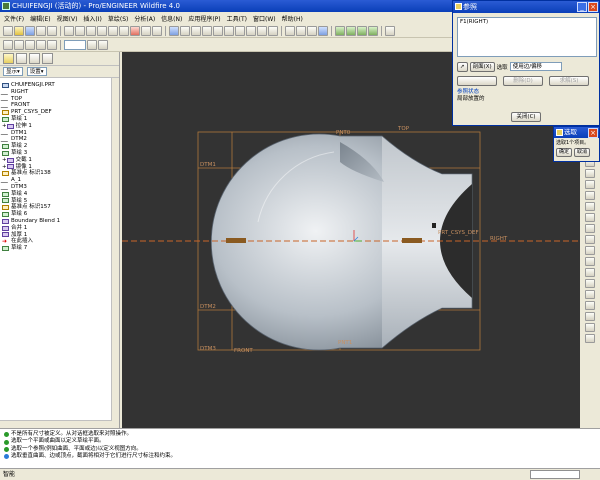 The image size is (600, 480). Describe the element at coordinates (47, 58) in the screenshot. I see `connections-tab-icon` at that location.